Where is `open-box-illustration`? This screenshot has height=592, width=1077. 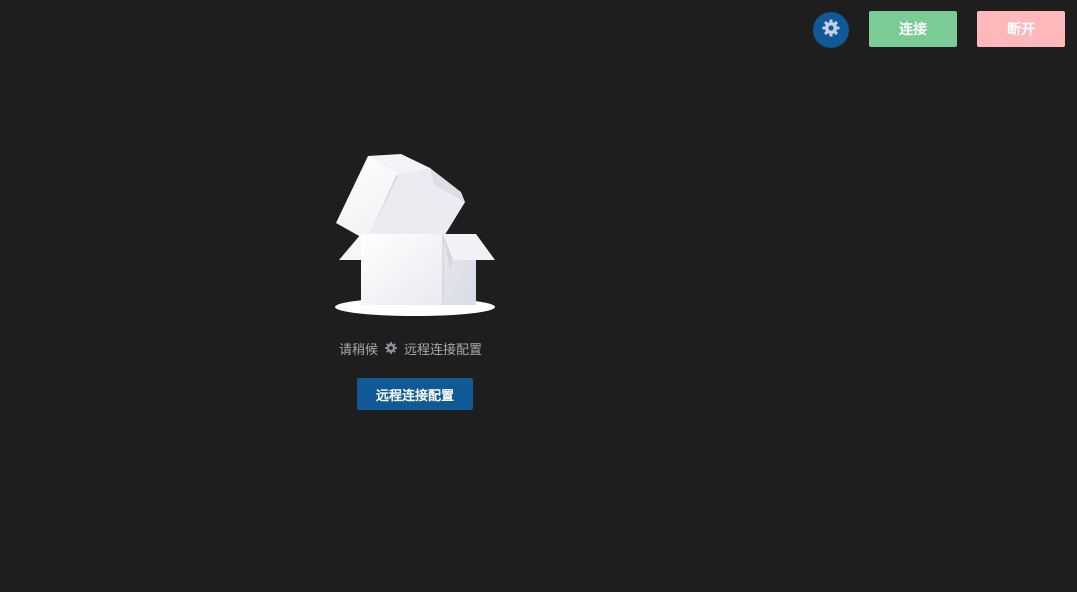
open-box-illustration is located at coordinates (415, 237).